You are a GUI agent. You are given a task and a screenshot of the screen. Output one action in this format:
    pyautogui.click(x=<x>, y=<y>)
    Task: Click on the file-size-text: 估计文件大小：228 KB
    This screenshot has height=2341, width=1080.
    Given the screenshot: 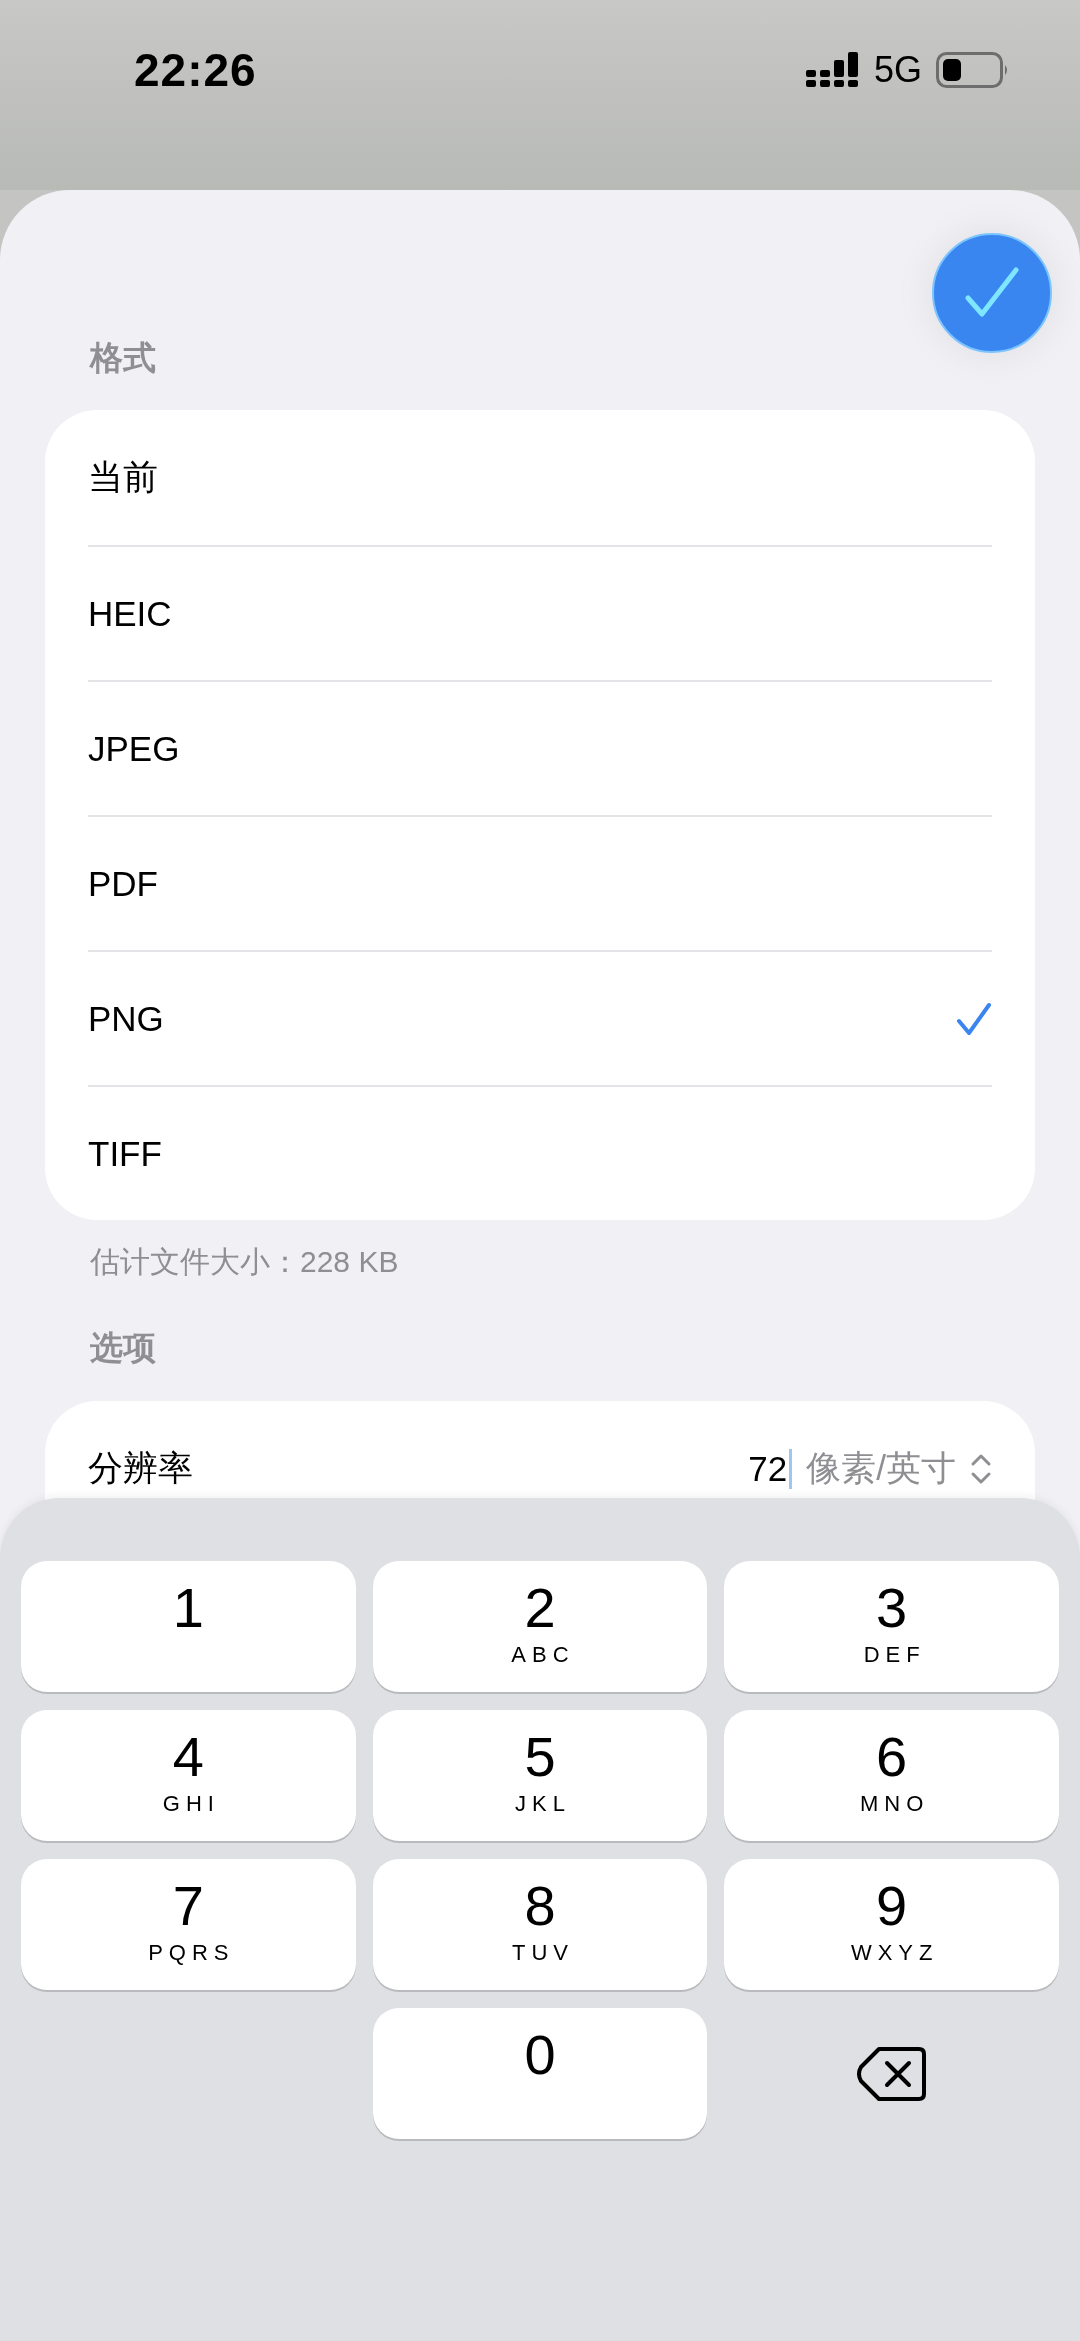 What is the action you would take?
    pyautogui.click(x=244, y=1262)
    